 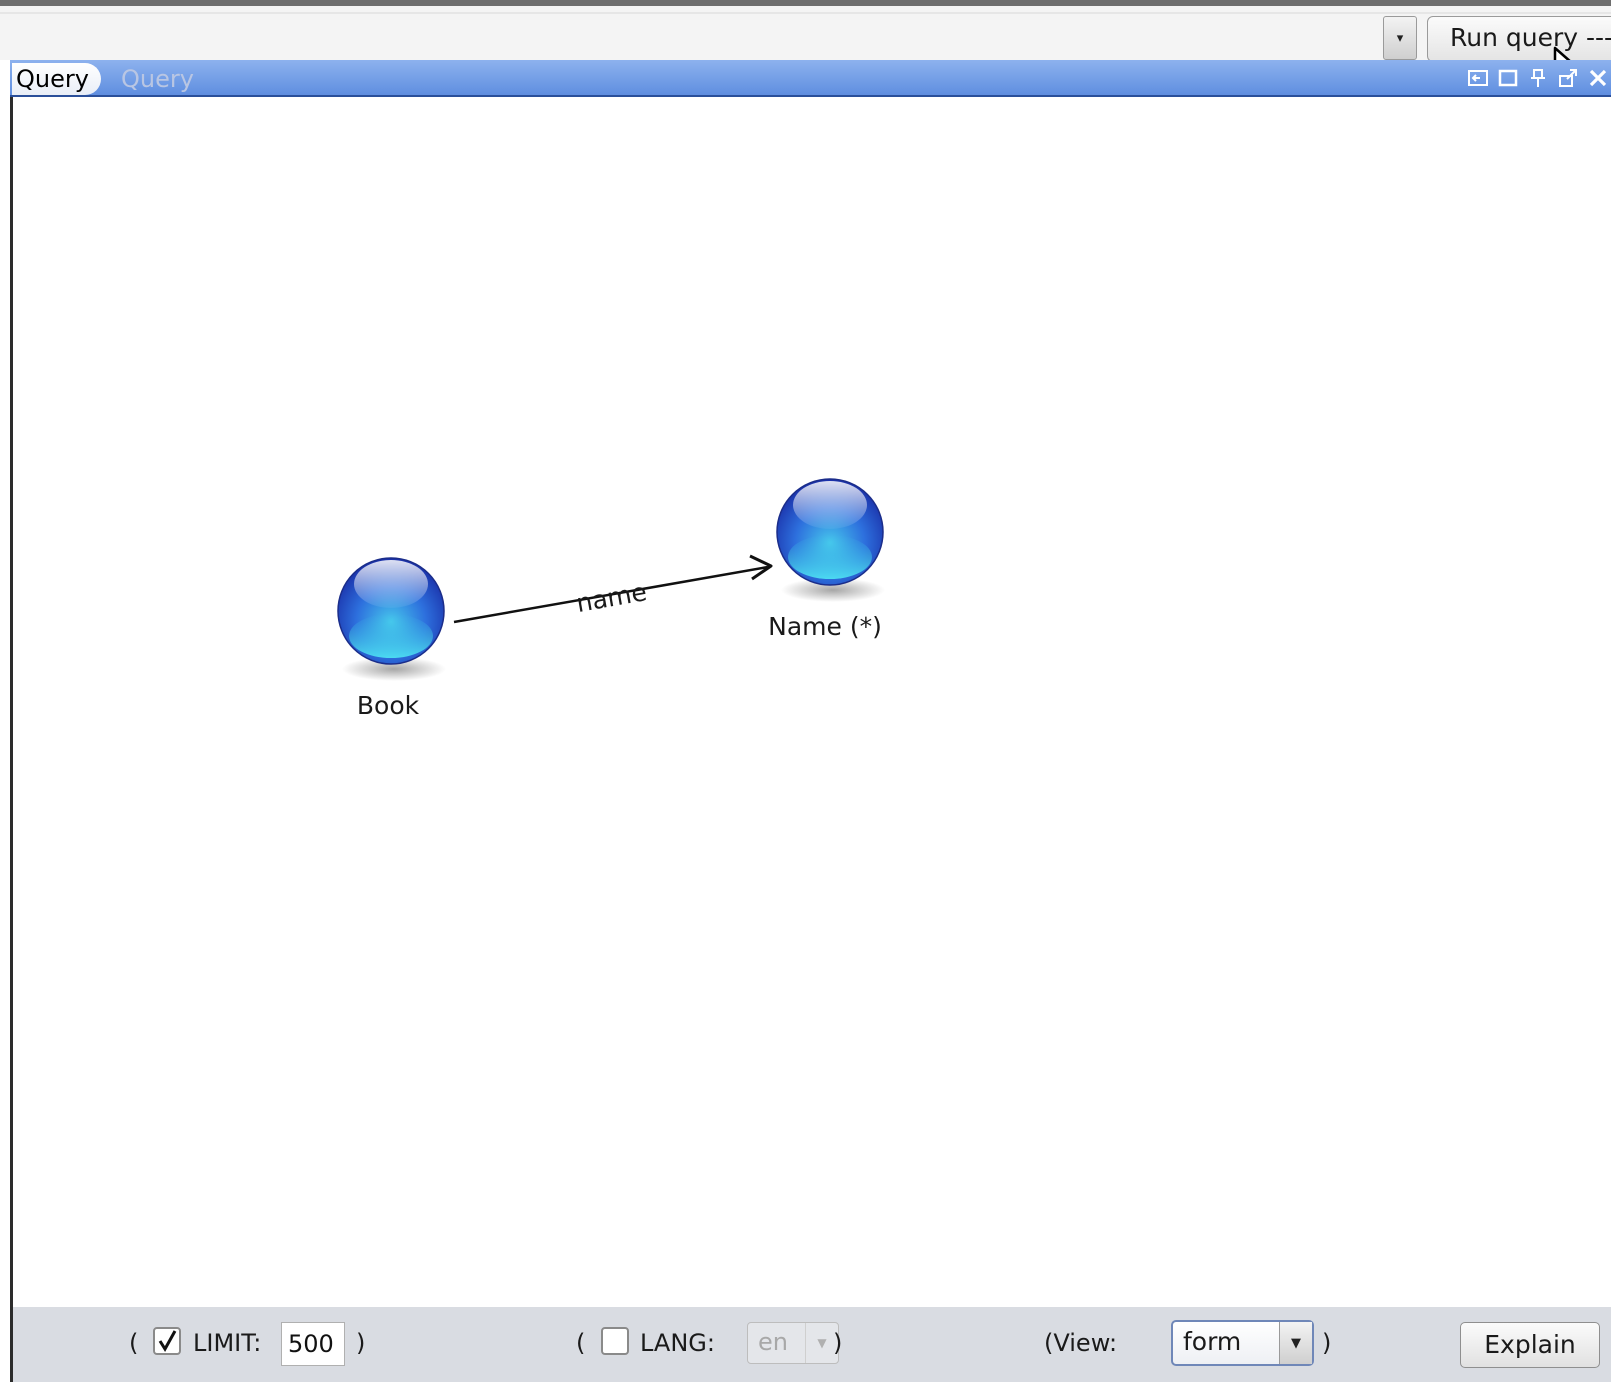 What do you see at coordinates (825, 626) in the screenshot?
I see `graph-node-label-name: Name (*)` at bounding box center [825, 626].